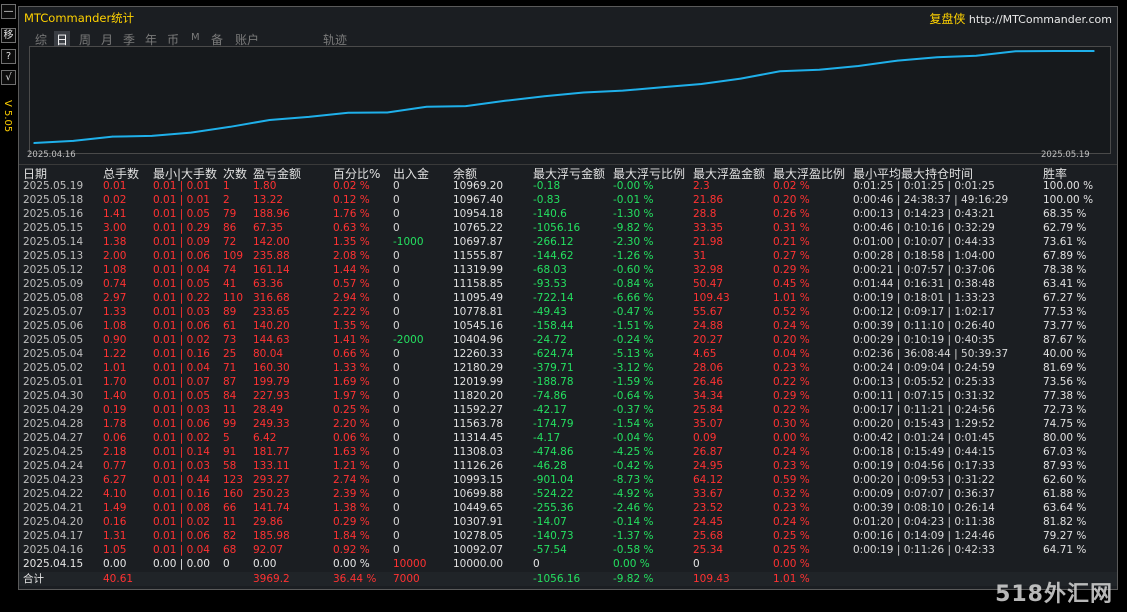 The image size is (1127, 612). Describe the element at coordinates (8, 77) in the screenshot. I see `check-button: √` at that location.